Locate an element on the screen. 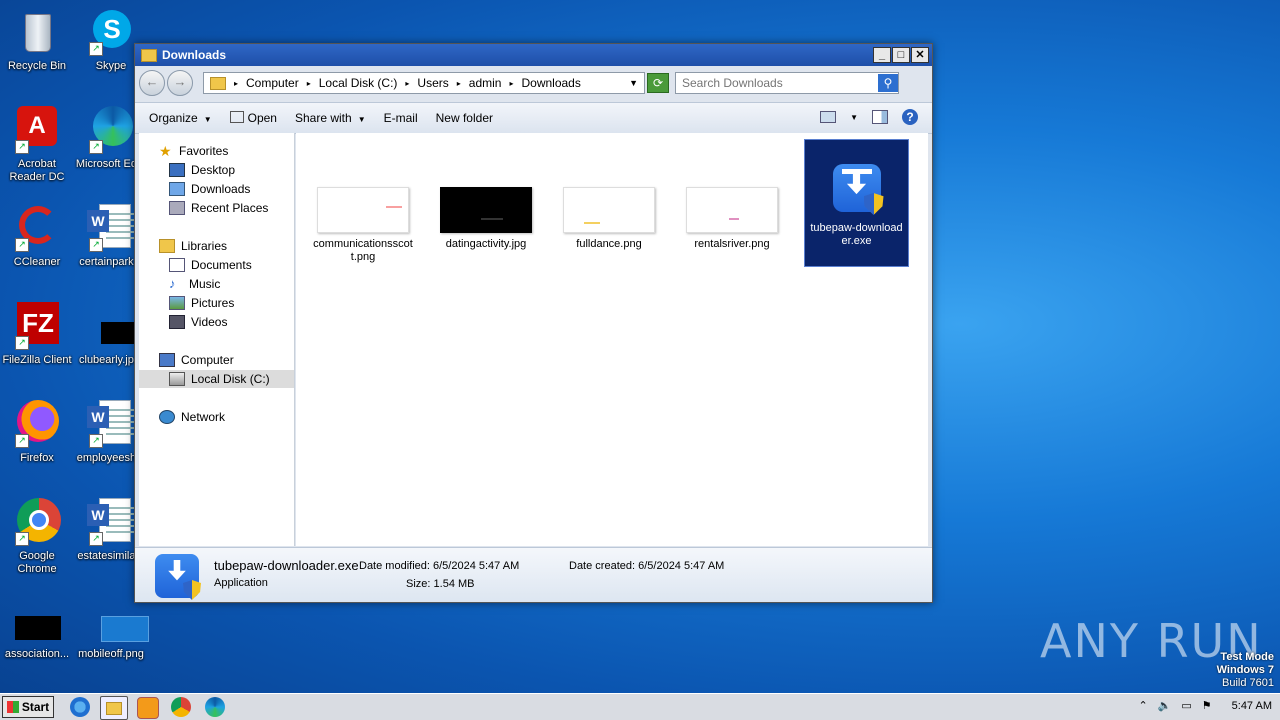  nav-label: Favorites is located at coordinates (204, 151).